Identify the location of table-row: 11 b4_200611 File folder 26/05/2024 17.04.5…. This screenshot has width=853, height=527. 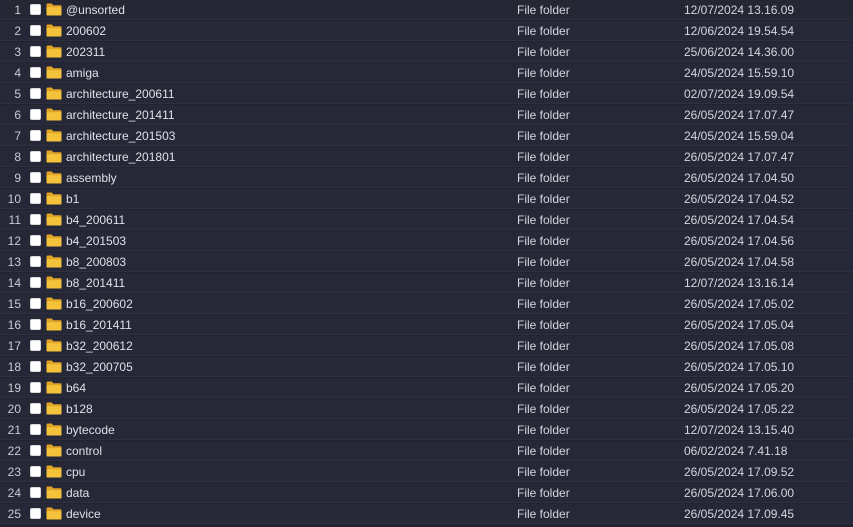
(426, 220).